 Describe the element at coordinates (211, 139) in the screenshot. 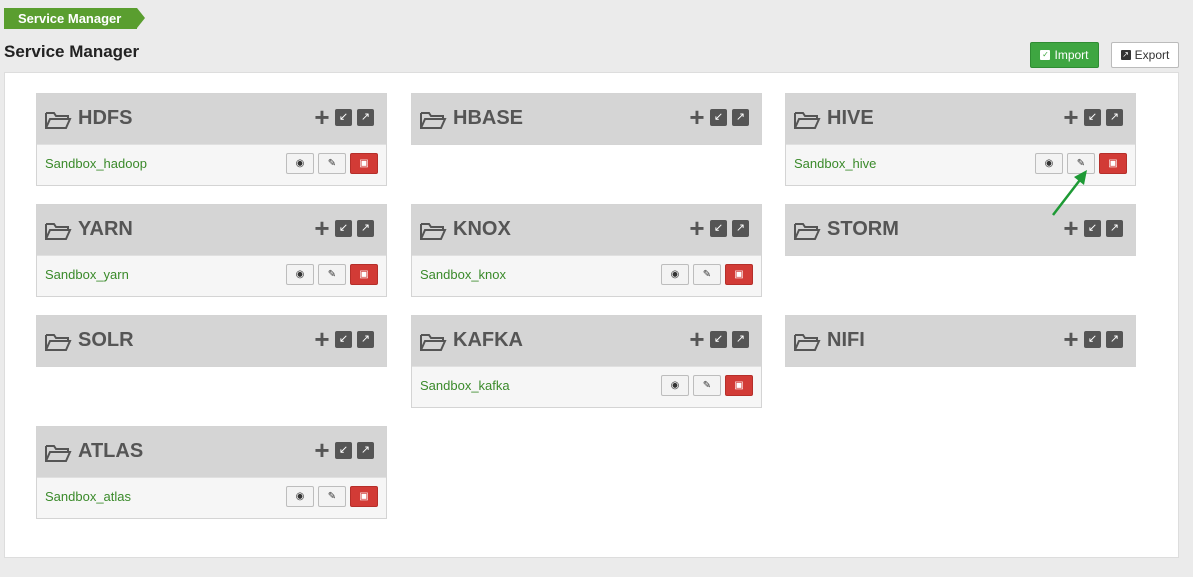

I see `service-card-hdfs: HDFS + ↙ ↗ Sandbox_hadoop ◉ ✎ ▣` at that location.